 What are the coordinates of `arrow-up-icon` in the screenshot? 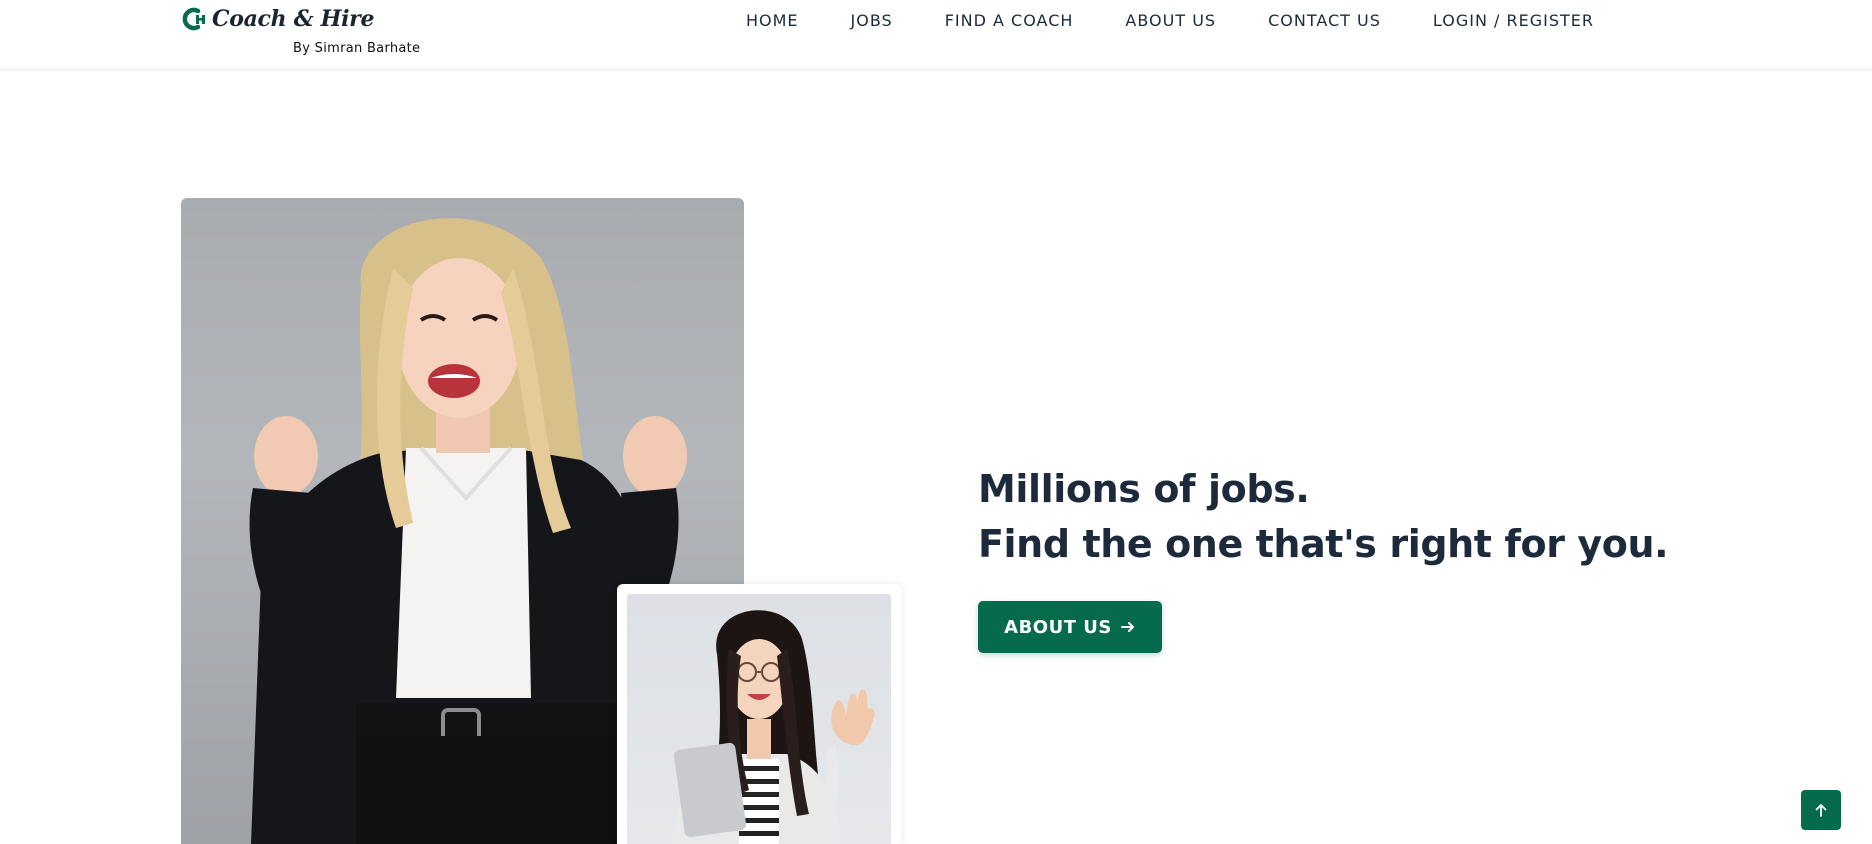 It's located at (1821, 810).